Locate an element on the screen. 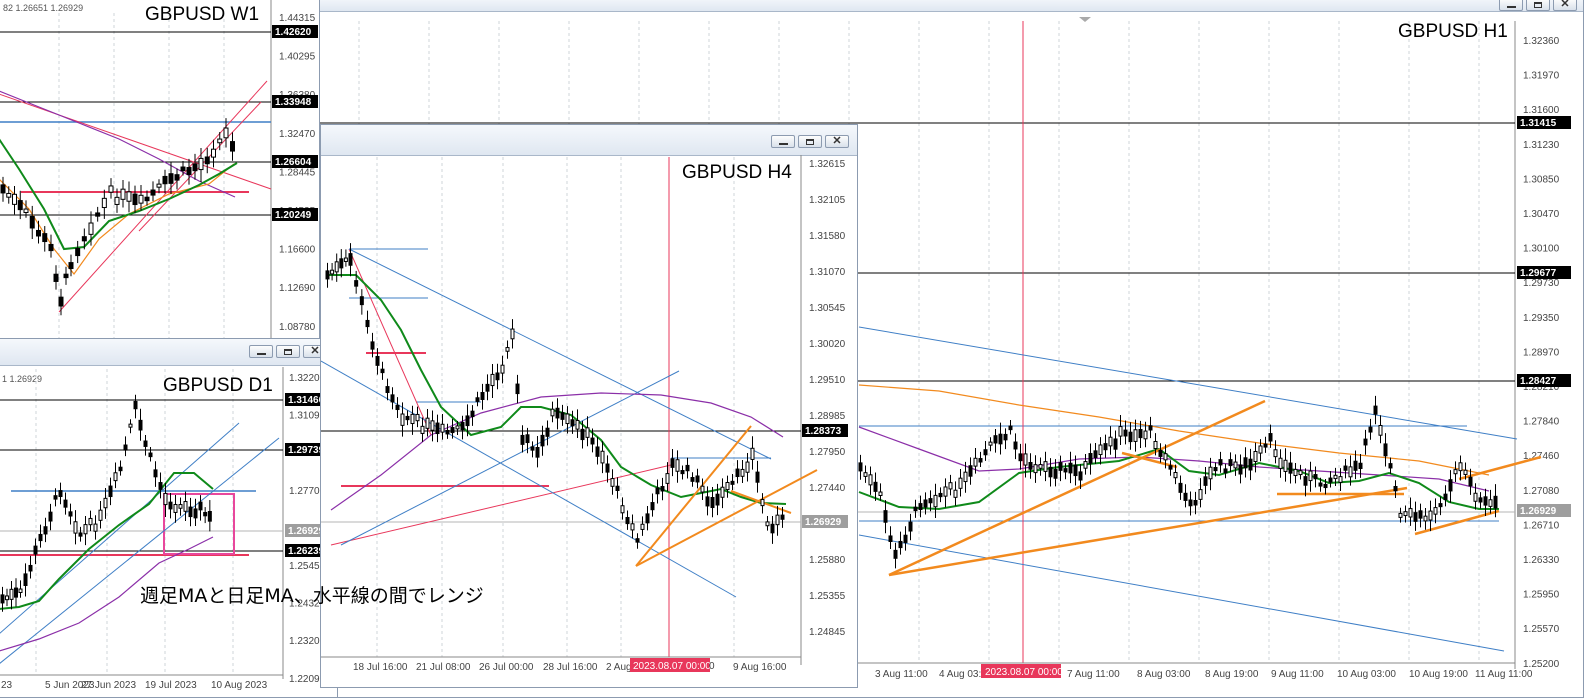 This screenshot has width=1584, height=698. chart-shift-marker is located at coordinates (1085, 19).